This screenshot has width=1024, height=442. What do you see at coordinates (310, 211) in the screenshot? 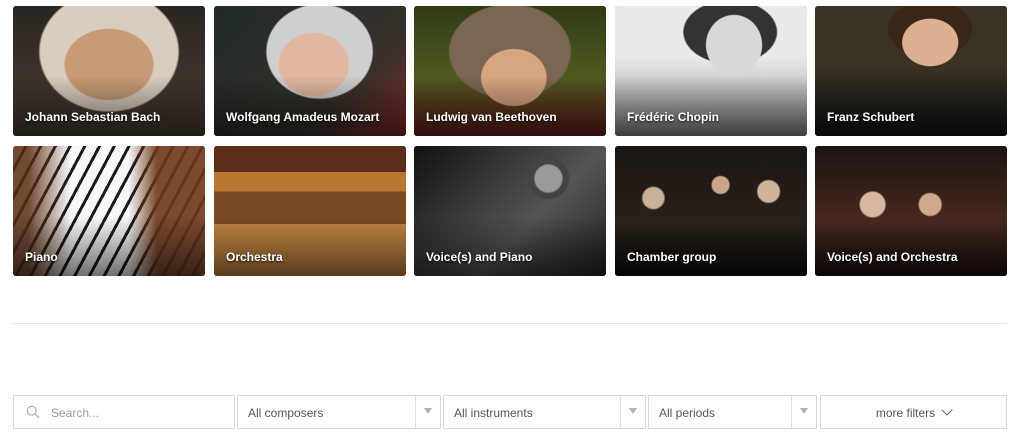
I see `category-tile-orchestra: Orchestra` at bounding box center [310, 211].